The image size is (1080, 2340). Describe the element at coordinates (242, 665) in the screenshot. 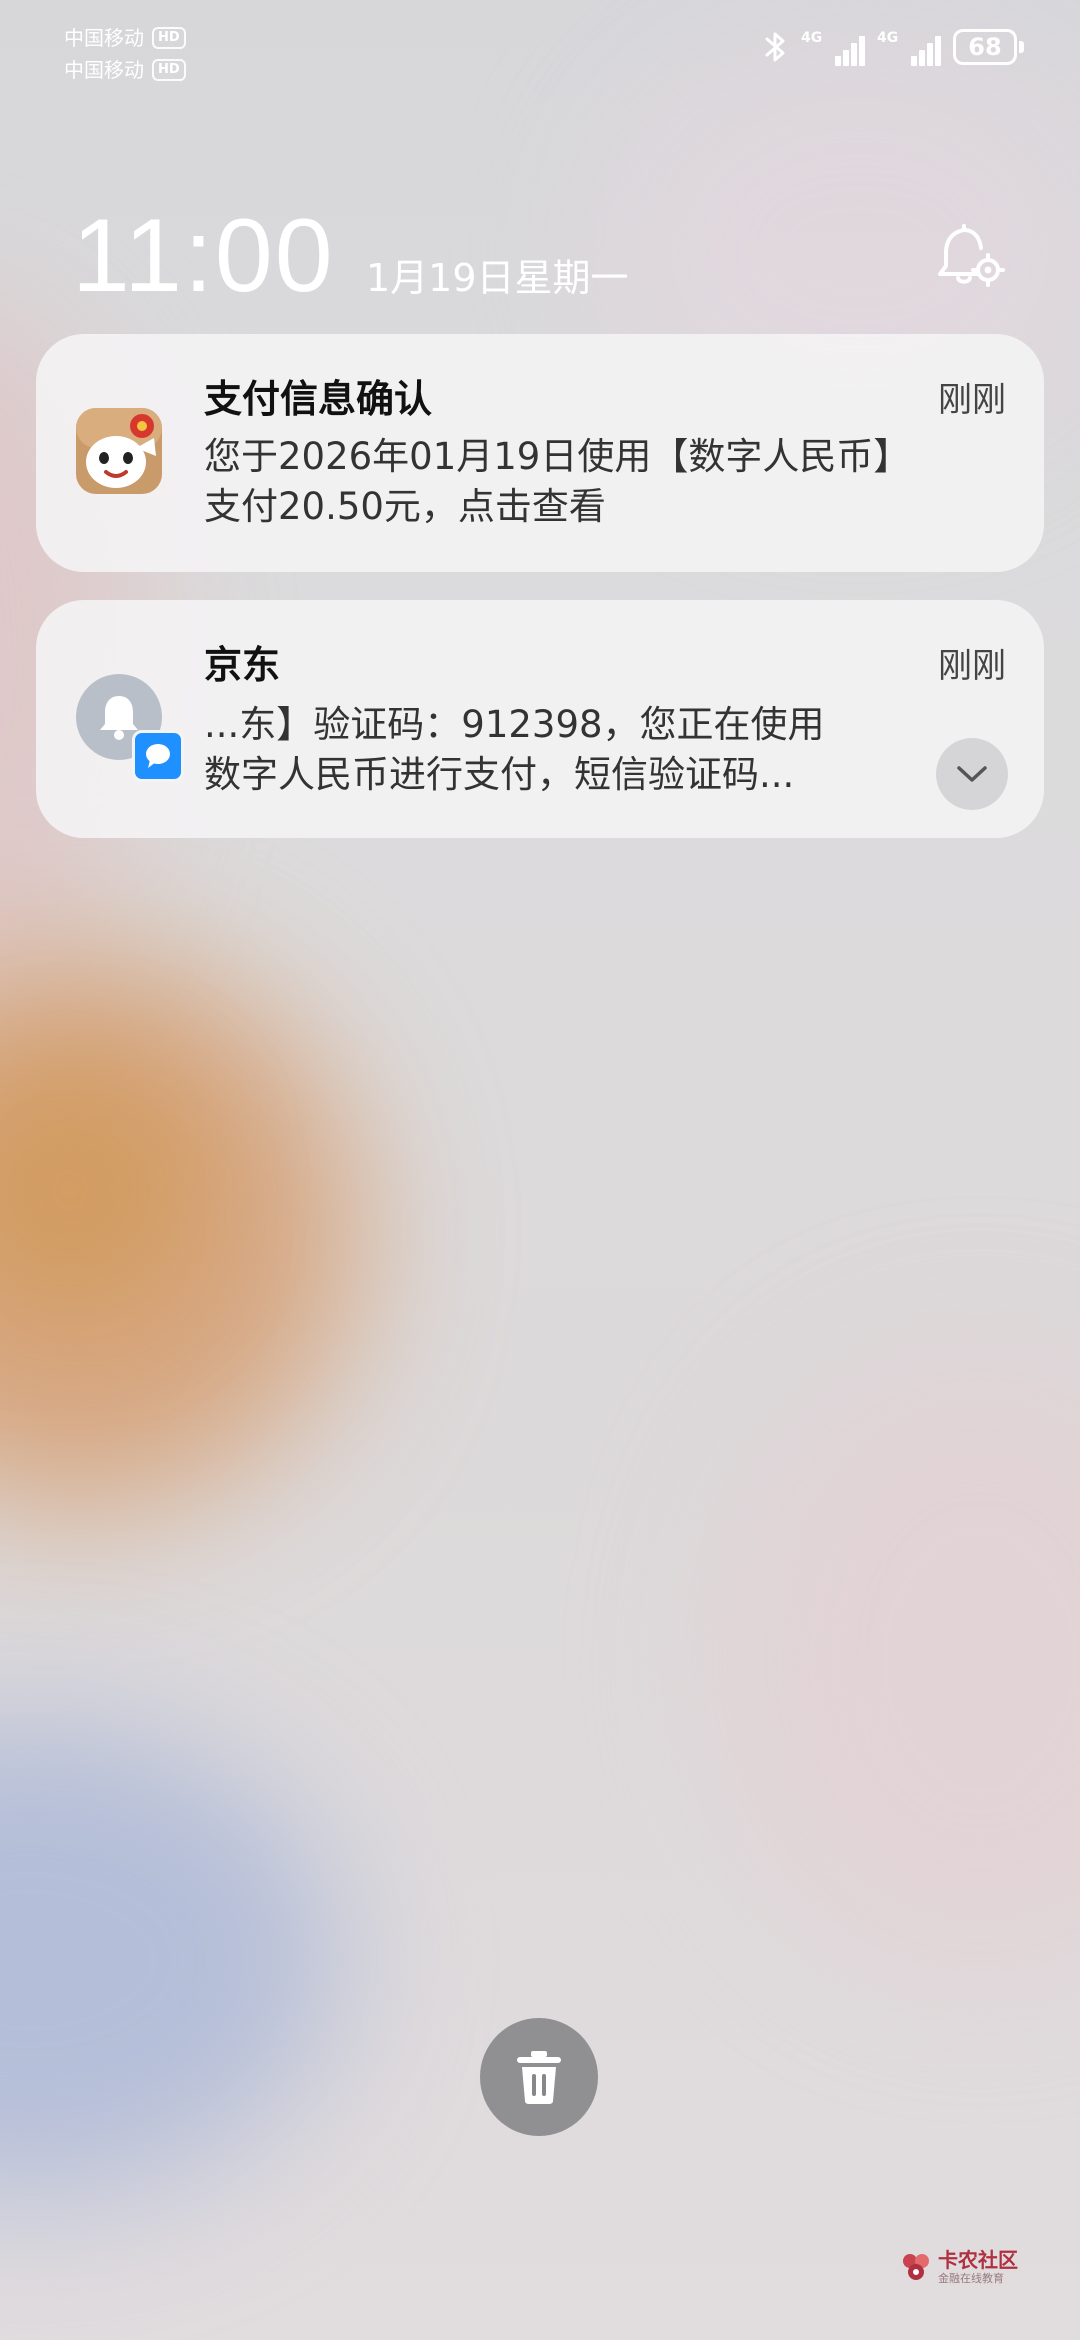

I see `notification-title: 京东` at that location.